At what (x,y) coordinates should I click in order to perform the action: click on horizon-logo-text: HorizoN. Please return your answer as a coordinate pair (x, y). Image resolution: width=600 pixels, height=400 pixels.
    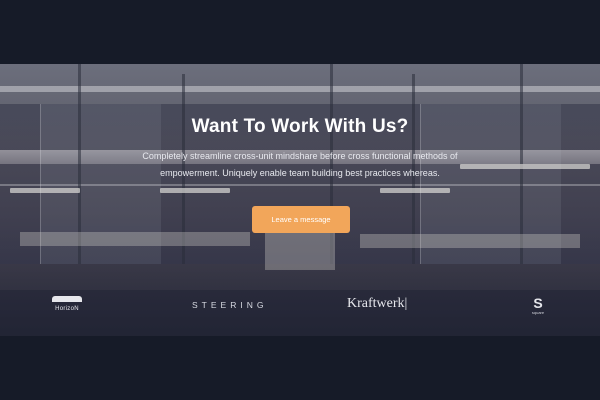
    Looking at the image, I should click on (67, 309).